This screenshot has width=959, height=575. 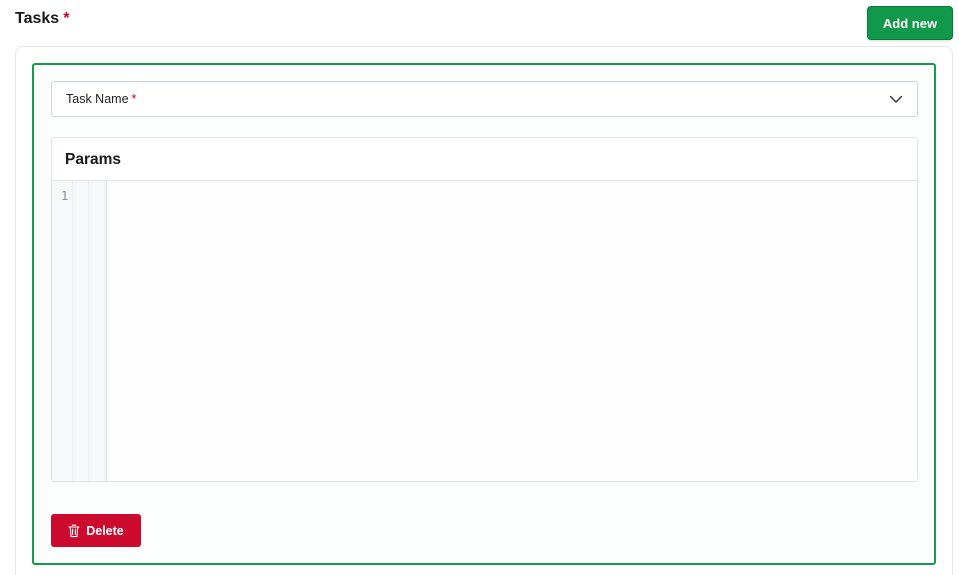 I want to click on task-name-select: Task Name *, so click(x=484, y=99).